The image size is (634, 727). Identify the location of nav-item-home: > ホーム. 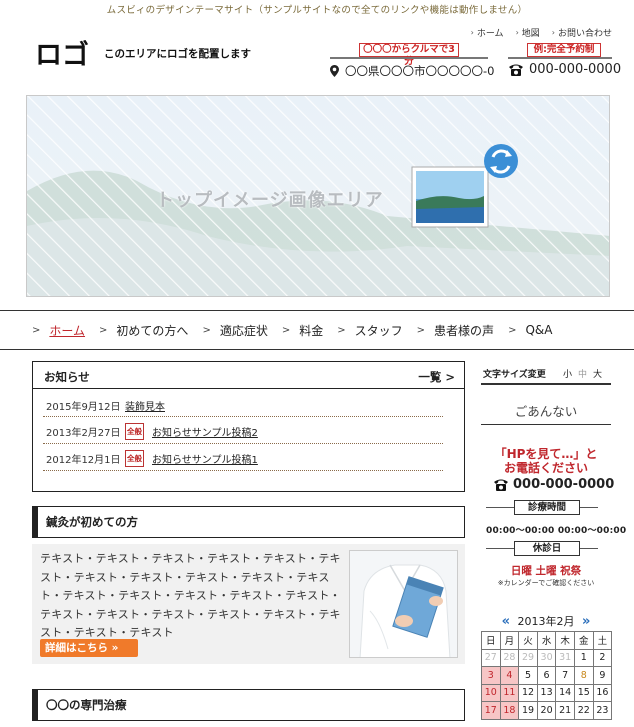
(58, 330).